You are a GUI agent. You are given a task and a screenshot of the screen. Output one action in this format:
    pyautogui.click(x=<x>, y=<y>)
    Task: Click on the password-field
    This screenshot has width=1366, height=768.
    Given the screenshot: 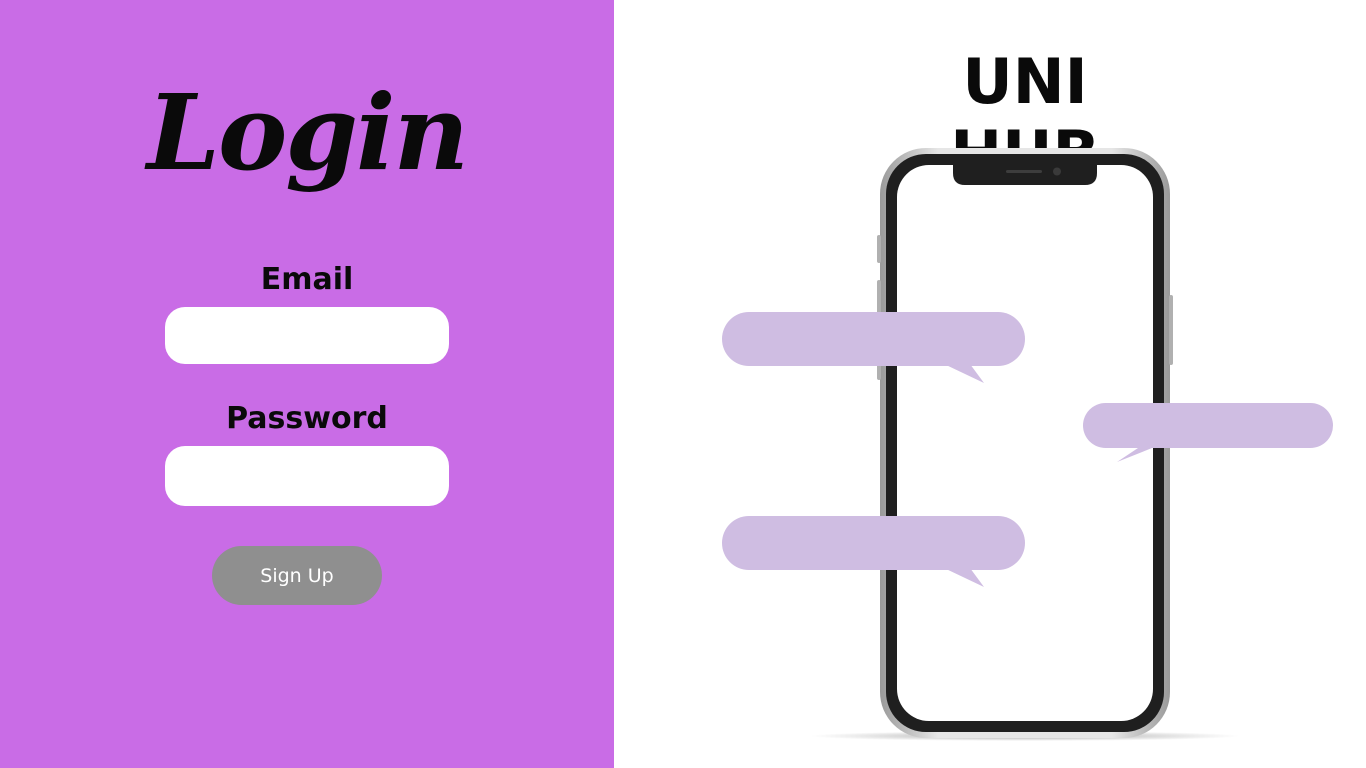 What is the action you would take?
    pyautogui.click(x=307, y=476)
    